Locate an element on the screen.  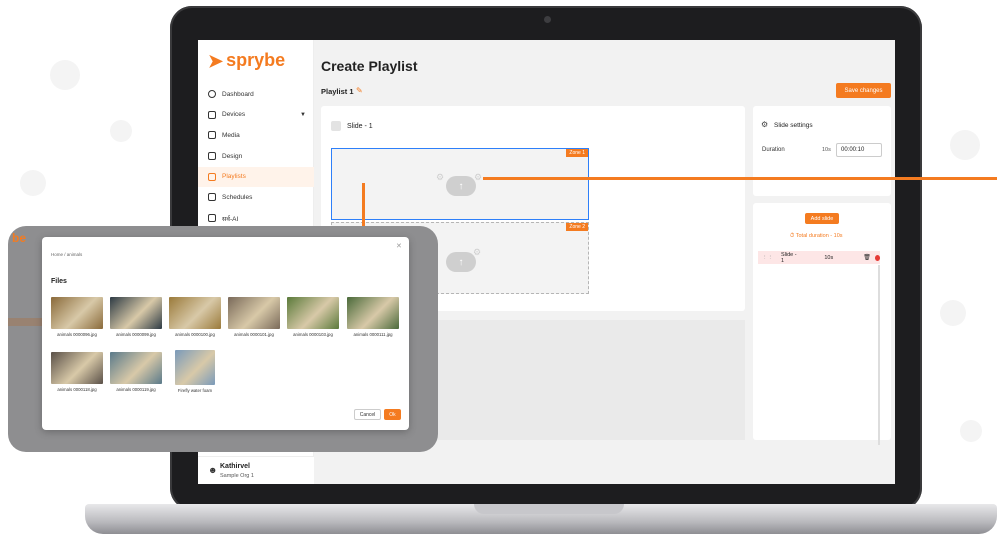
file-name: animals 0000096.jpg is located at coordinates (77, 334).